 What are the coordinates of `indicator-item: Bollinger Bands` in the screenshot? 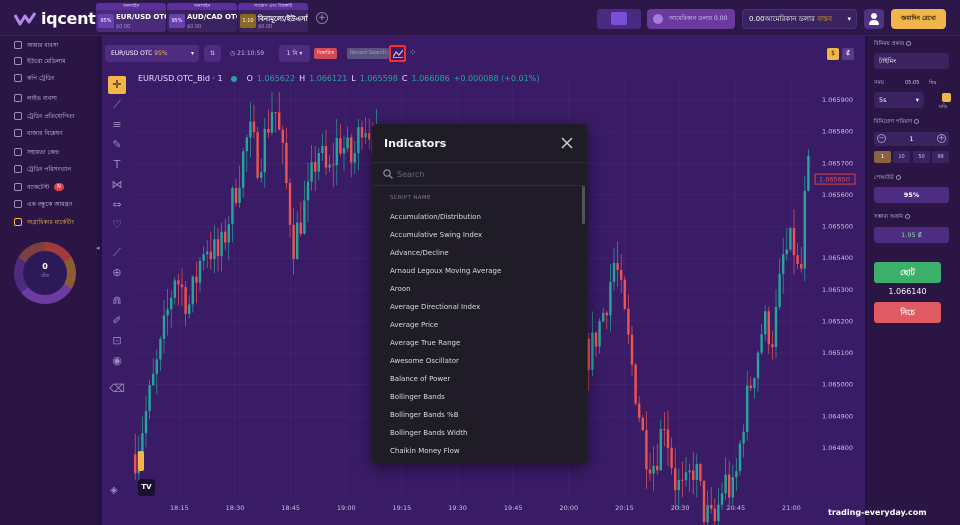 It's located at (482, 399).